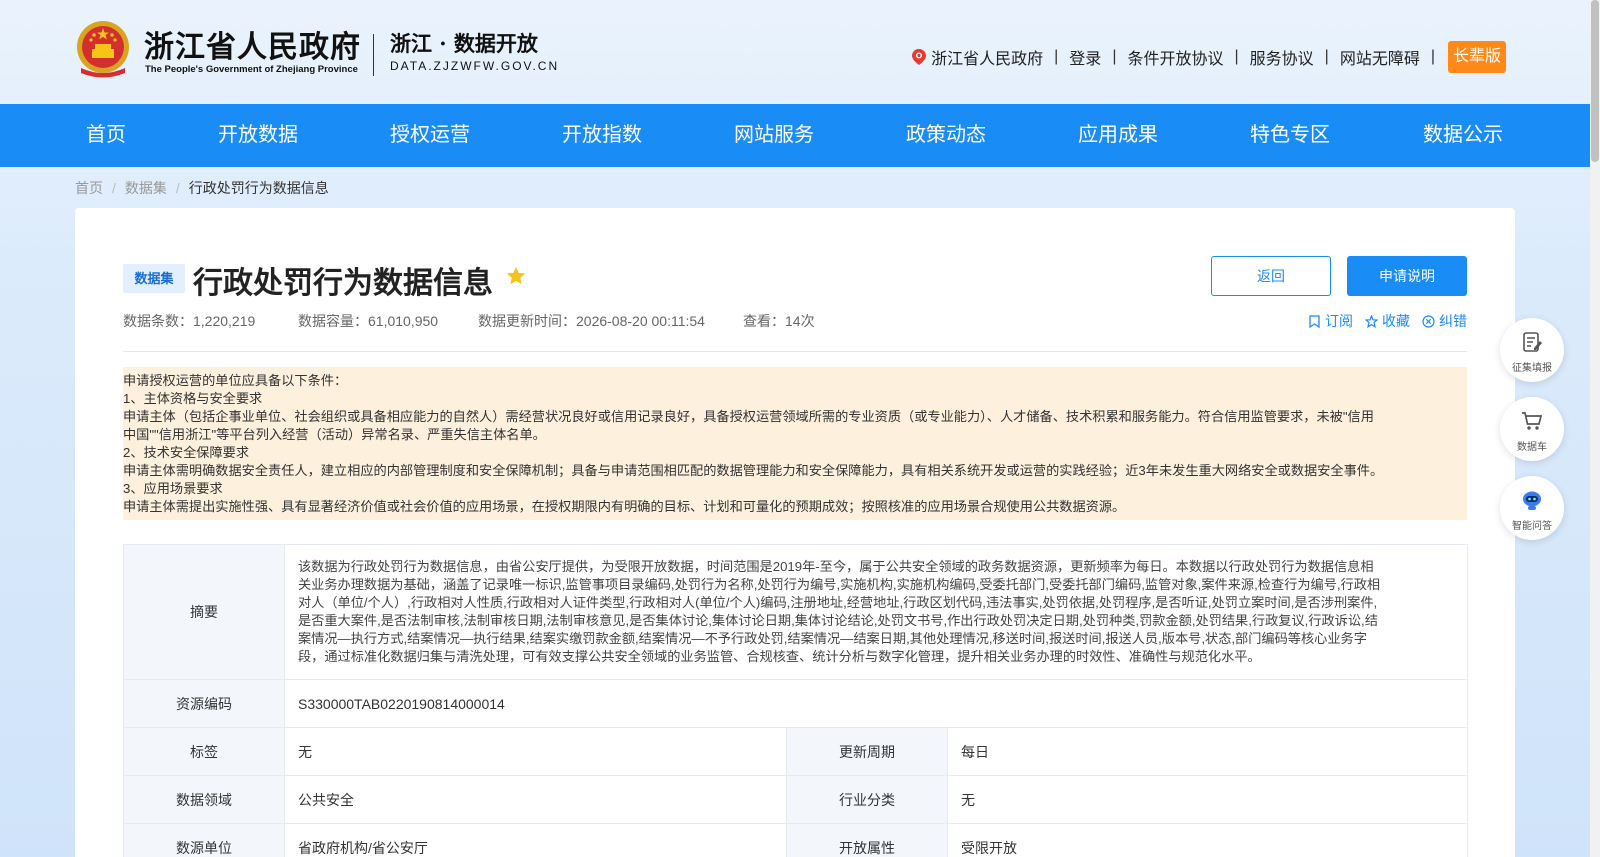 The width and height of the screenshot is (1600, 857). I want to click on notice-line: 中国""信用浙江"等平台列入经营（活动）异常名录、严重失信主体名单。, so click(334, 434).